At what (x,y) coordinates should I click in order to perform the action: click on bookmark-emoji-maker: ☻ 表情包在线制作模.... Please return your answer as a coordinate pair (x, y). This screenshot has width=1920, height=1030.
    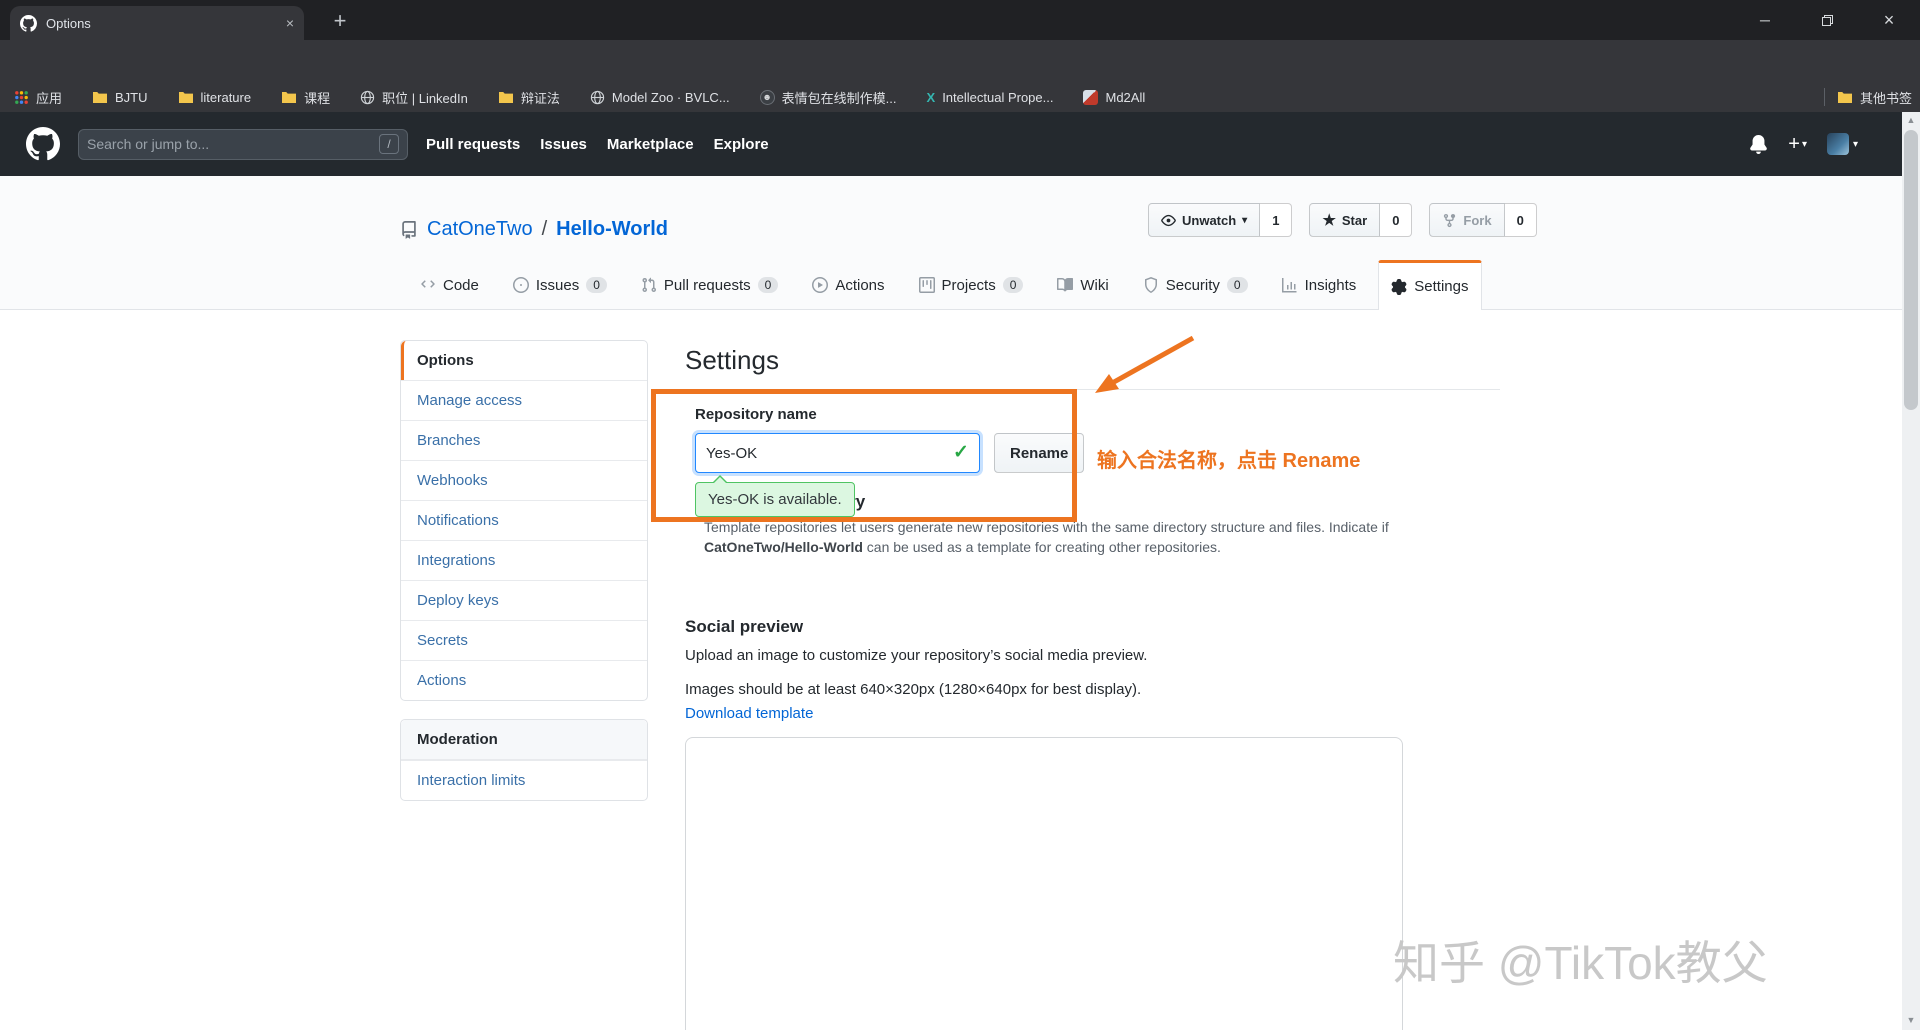
    Looking at the image, I should click on (828, 97).